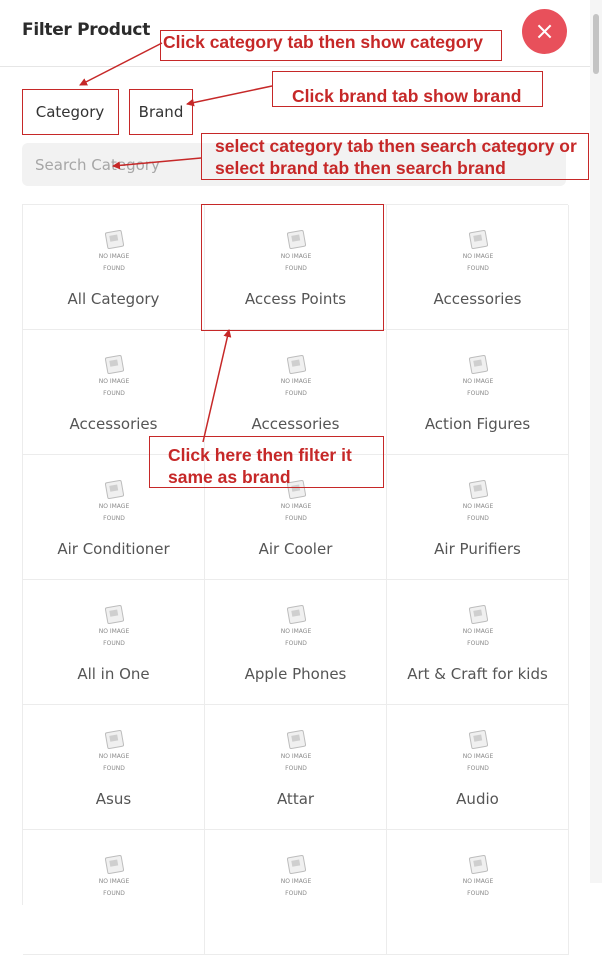  Describe the element at coordinates (407, 96) in the screenshot. I see `annotation-brand-tab: Click brand tab show brand` at that location.